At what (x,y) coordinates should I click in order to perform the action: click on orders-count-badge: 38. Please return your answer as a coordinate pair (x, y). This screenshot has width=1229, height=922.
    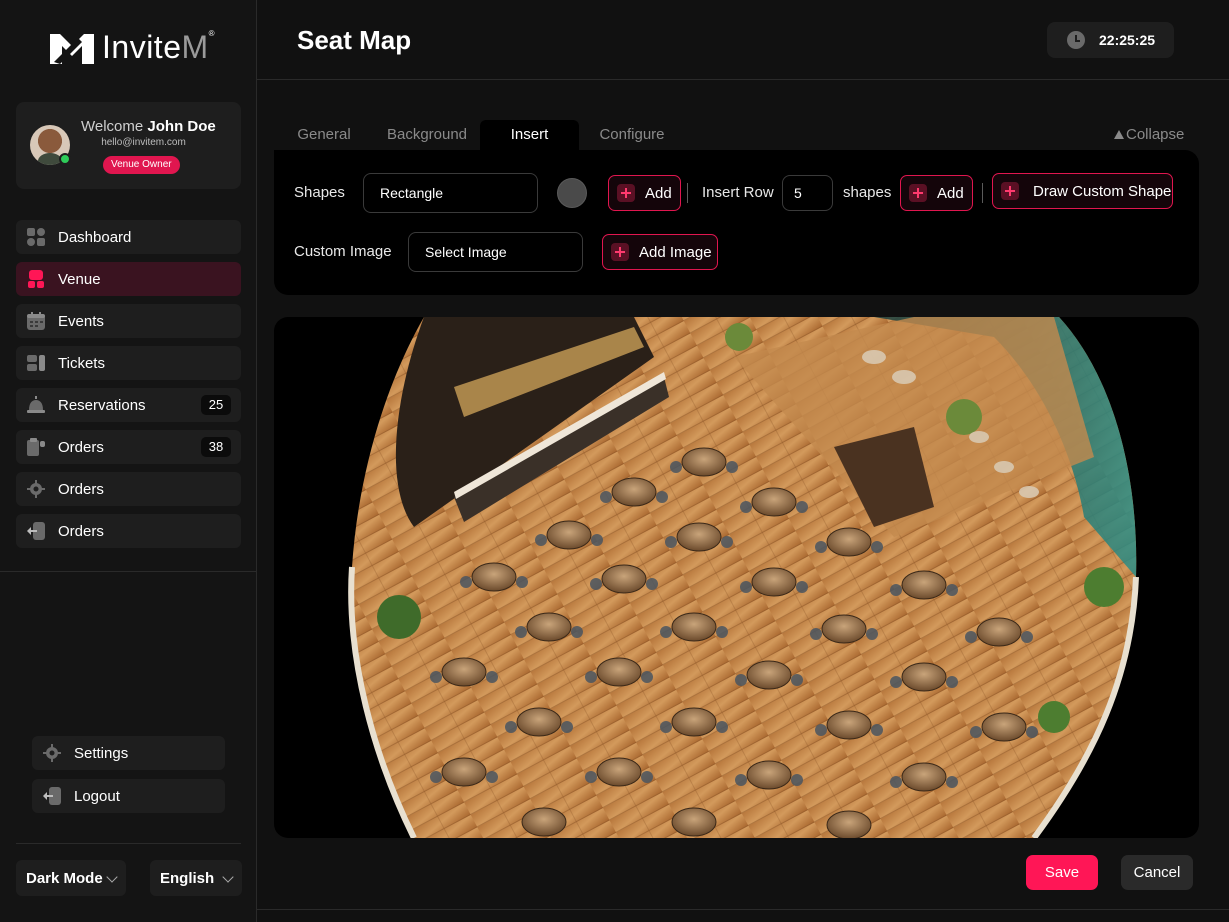
    Looking at the image, I should click on (216, 447).